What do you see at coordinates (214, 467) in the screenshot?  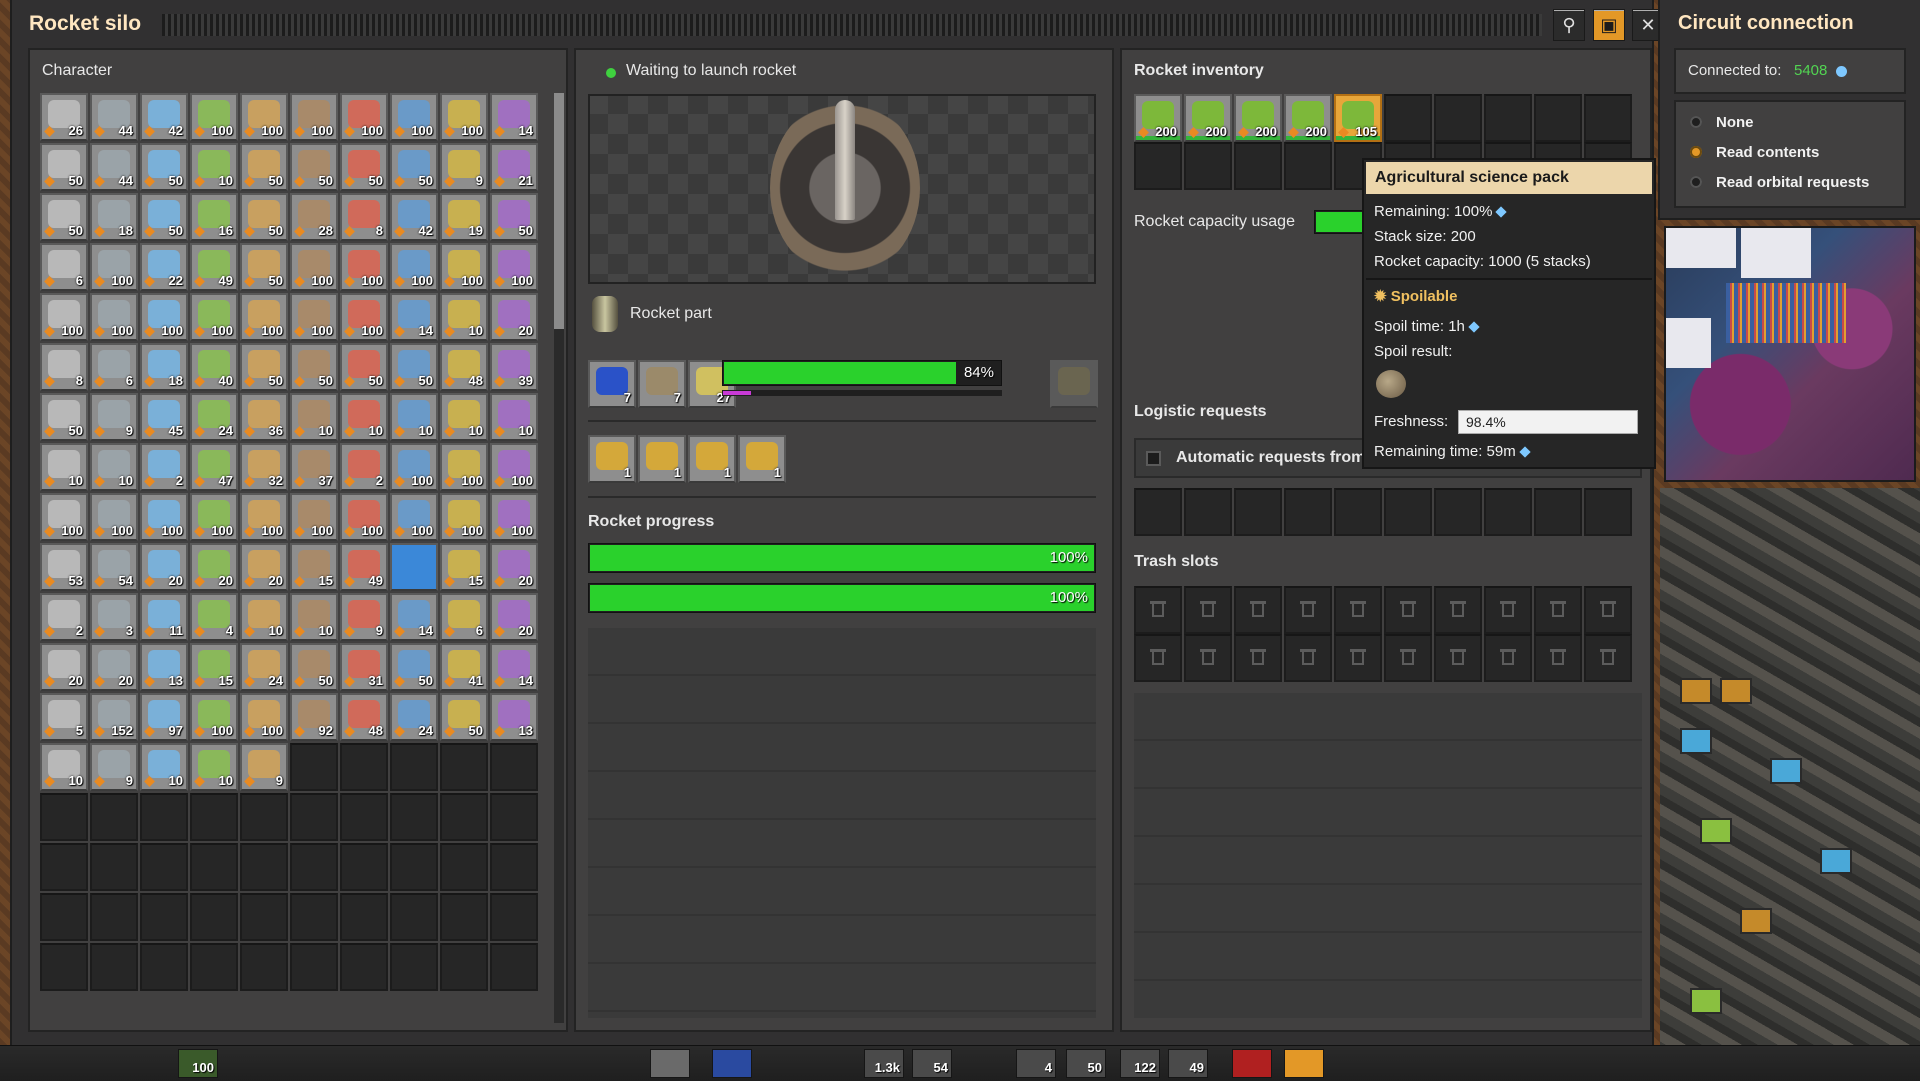 I see `inventory-slot: 47` at bounding box center [214, 467].